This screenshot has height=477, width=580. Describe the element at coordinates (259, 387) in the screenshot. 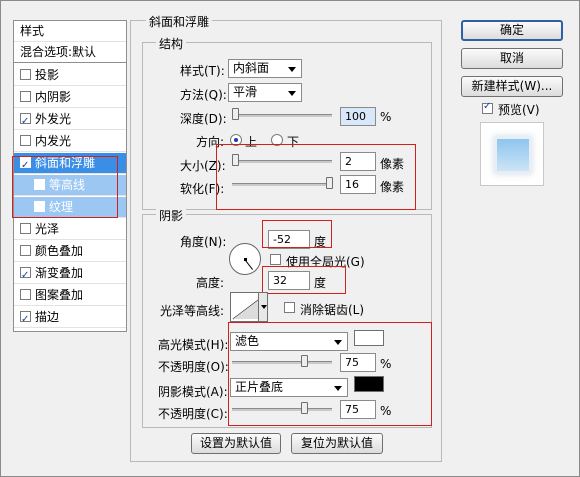

I see `shadow-mode-value: 正片叠底` at that location.